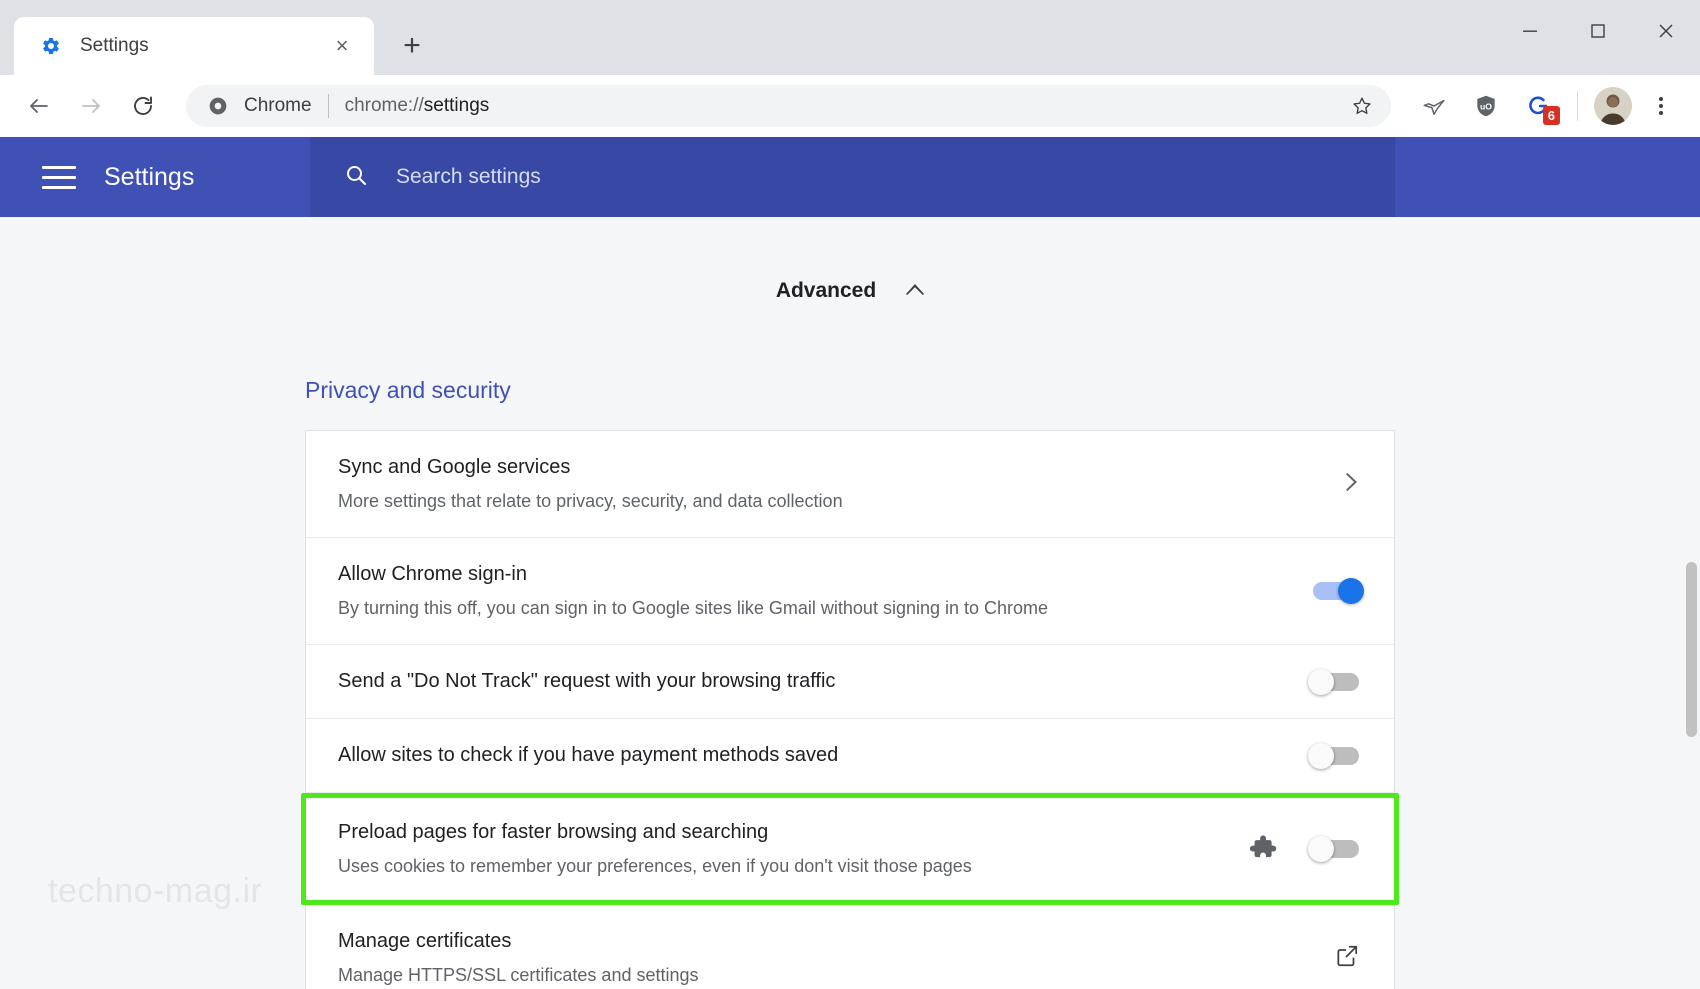 Image resolution: width=1700 pixels, height=989 pixels. I want to click on tab-close-icon: ×, so click(342, 46).